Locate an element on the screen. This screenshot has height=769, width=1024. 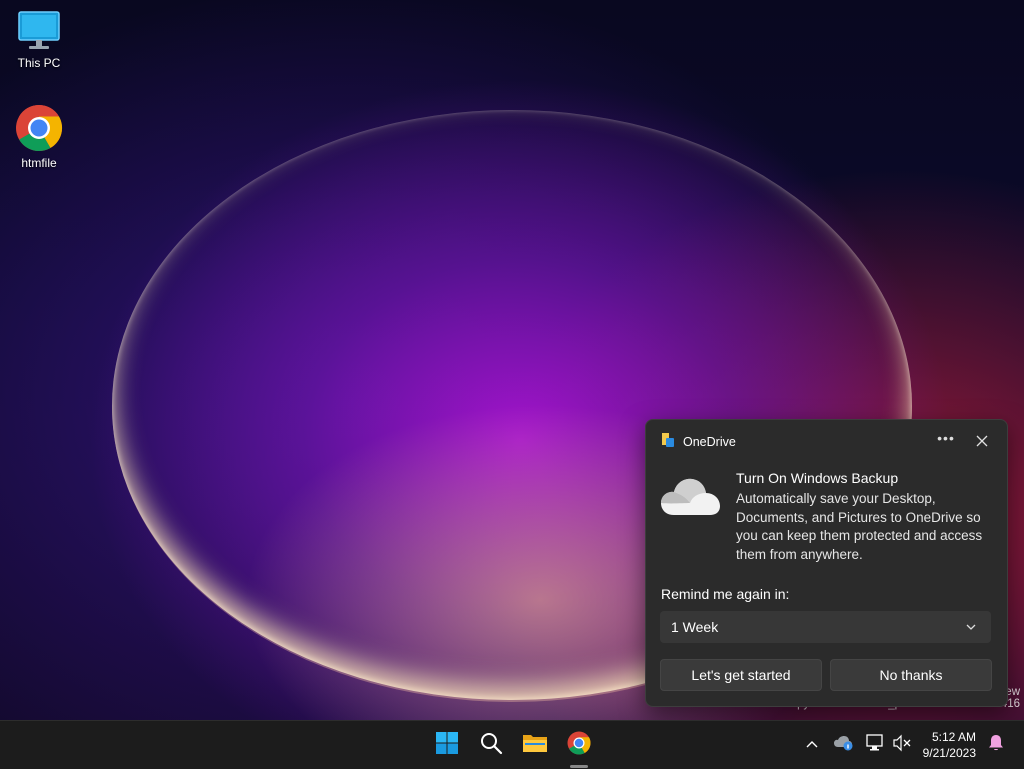
volume-muted-icon is located at coordinates (902, 745).